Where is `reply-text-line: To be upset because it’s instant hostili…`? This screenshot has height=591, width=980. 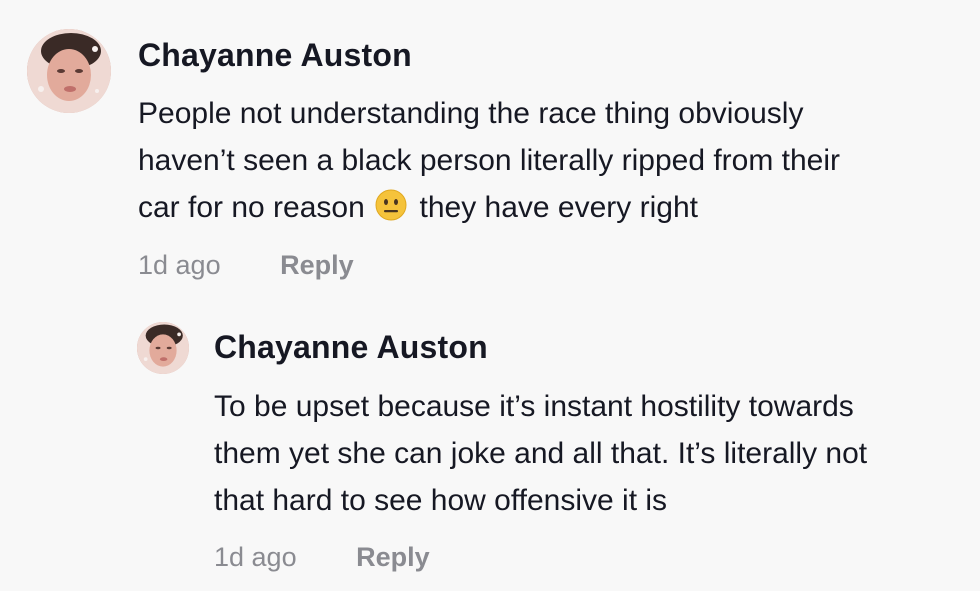 reply-text-line: To be upset because it’s instant hostili… is located at coordinates (534, 406).